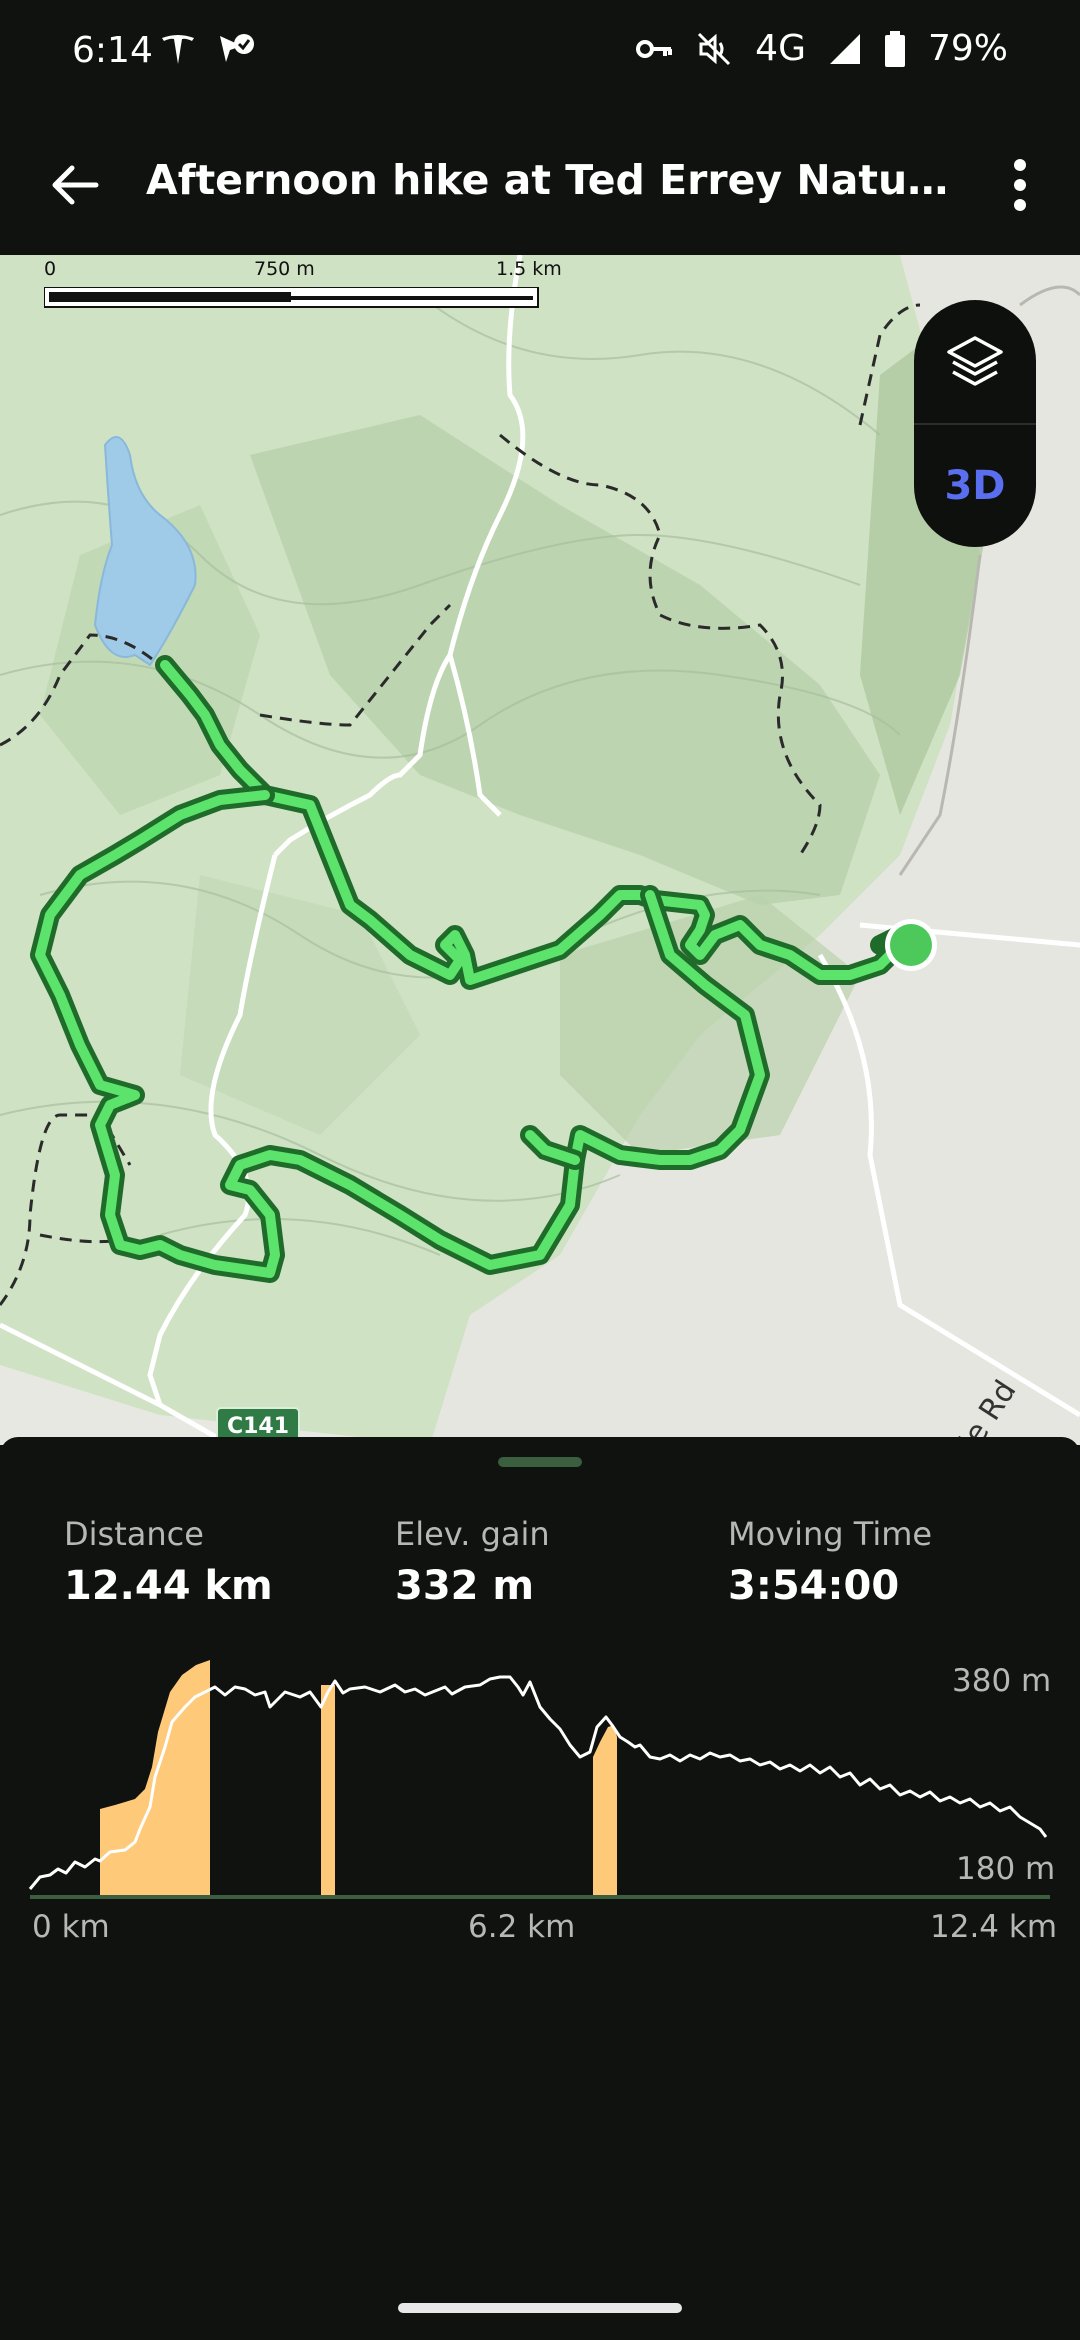 The height and width of the screenshot is (2340, 1080). Describe the element at coordinates (830, 1534) in the screenshot. I see `stat-label: Moving Time` at that location.